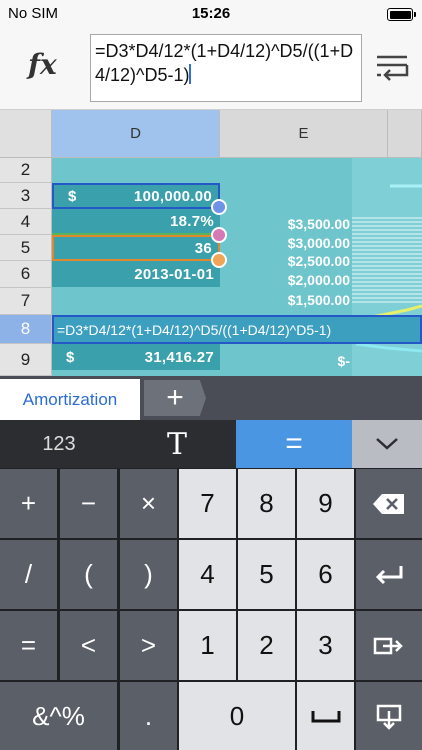 The height and width of the screenshot is (750, 422). I want to click on key-plus: +, so click(28, 503).